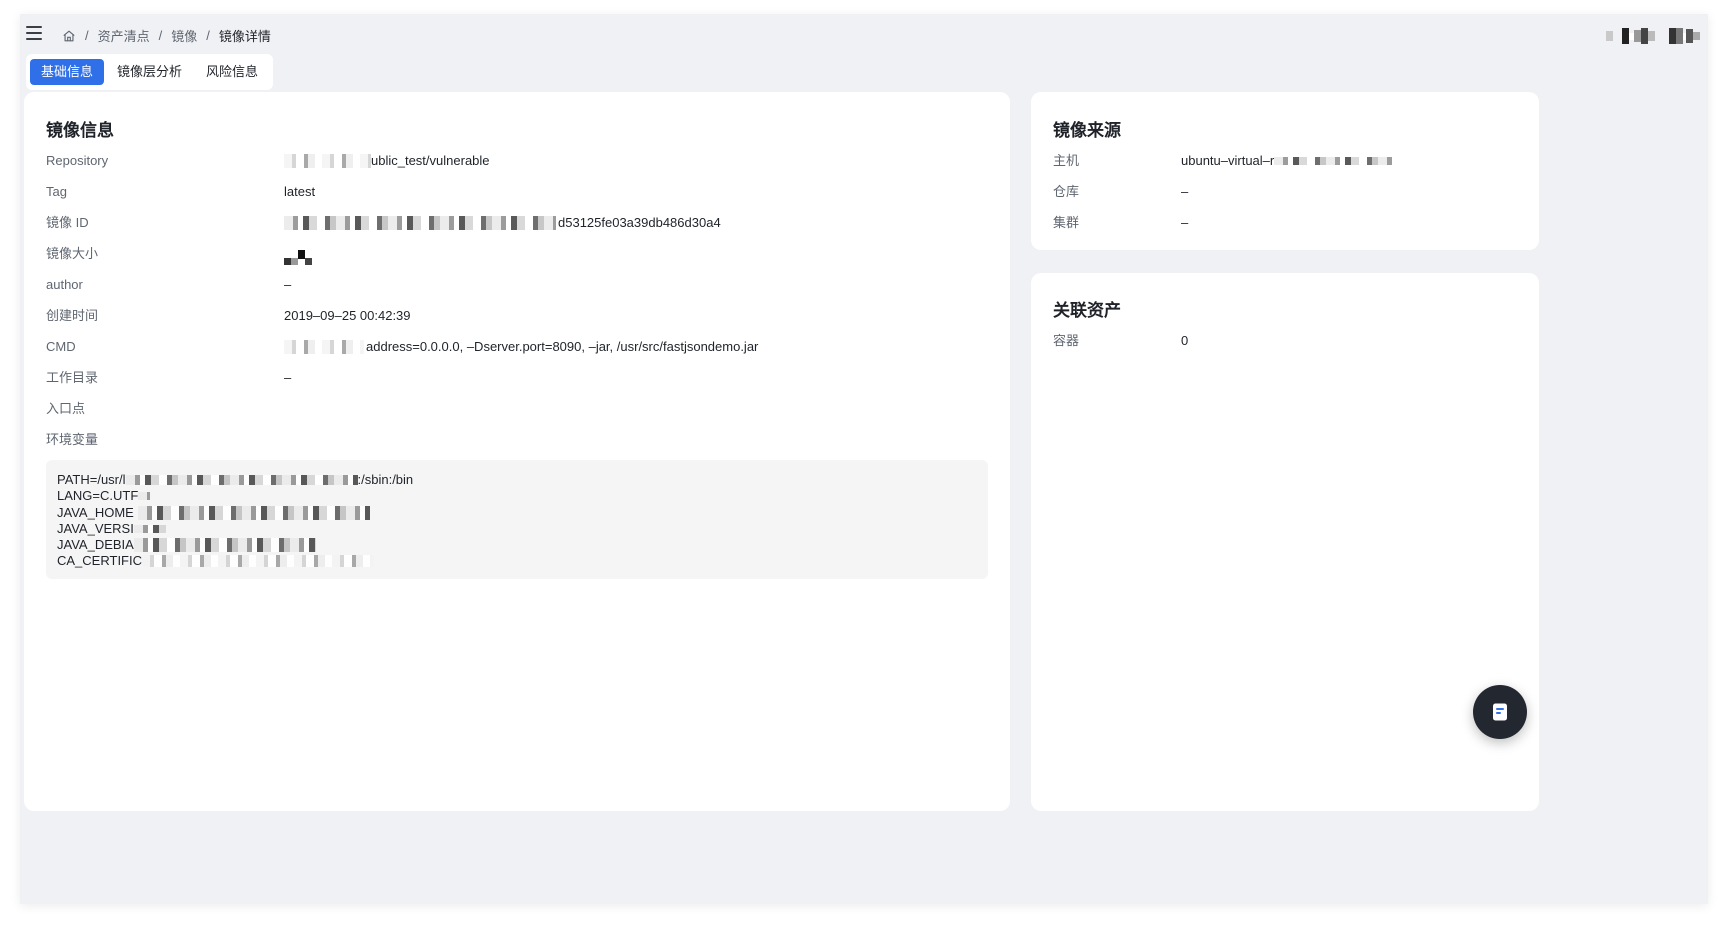  I want to click on menu-icon, so click(34, 33).